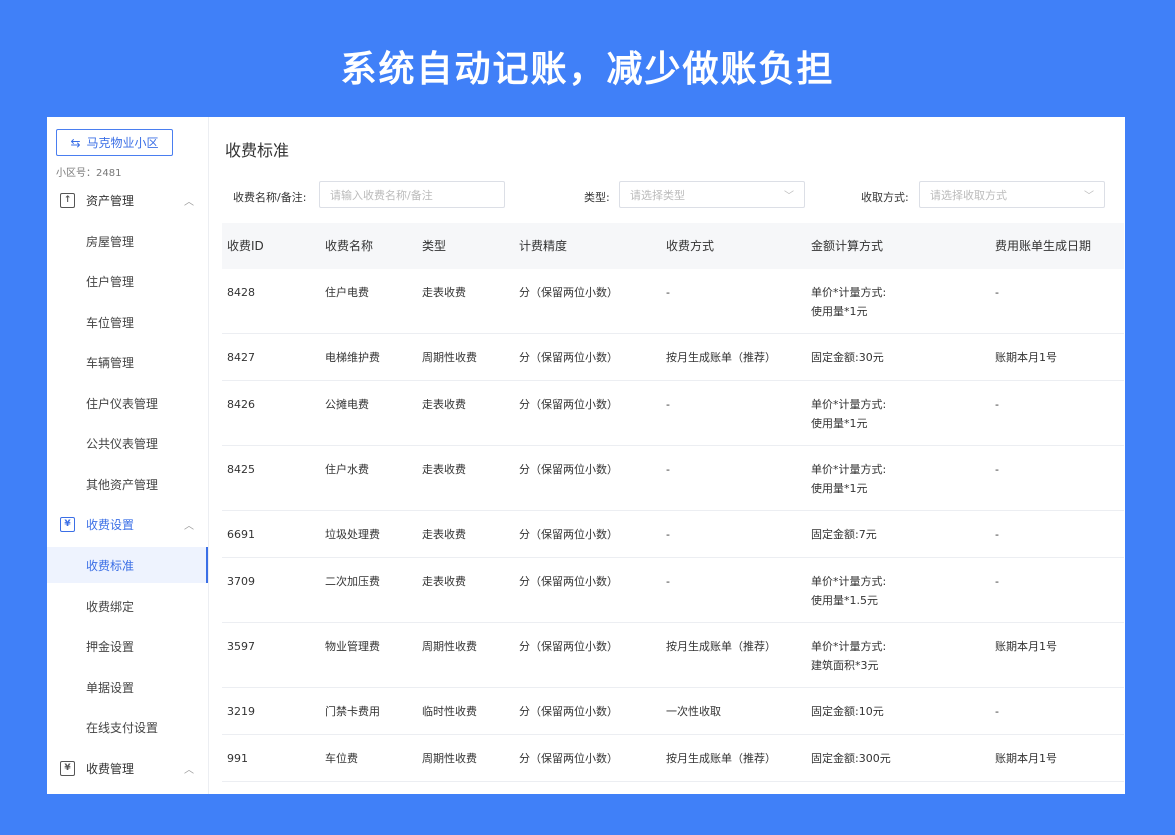  What do you see at coordinates (381, 195) in the screenshot?
I see `filter-name-placeholder: 请输入收费名称/备注` at bounding box center [381, 195].